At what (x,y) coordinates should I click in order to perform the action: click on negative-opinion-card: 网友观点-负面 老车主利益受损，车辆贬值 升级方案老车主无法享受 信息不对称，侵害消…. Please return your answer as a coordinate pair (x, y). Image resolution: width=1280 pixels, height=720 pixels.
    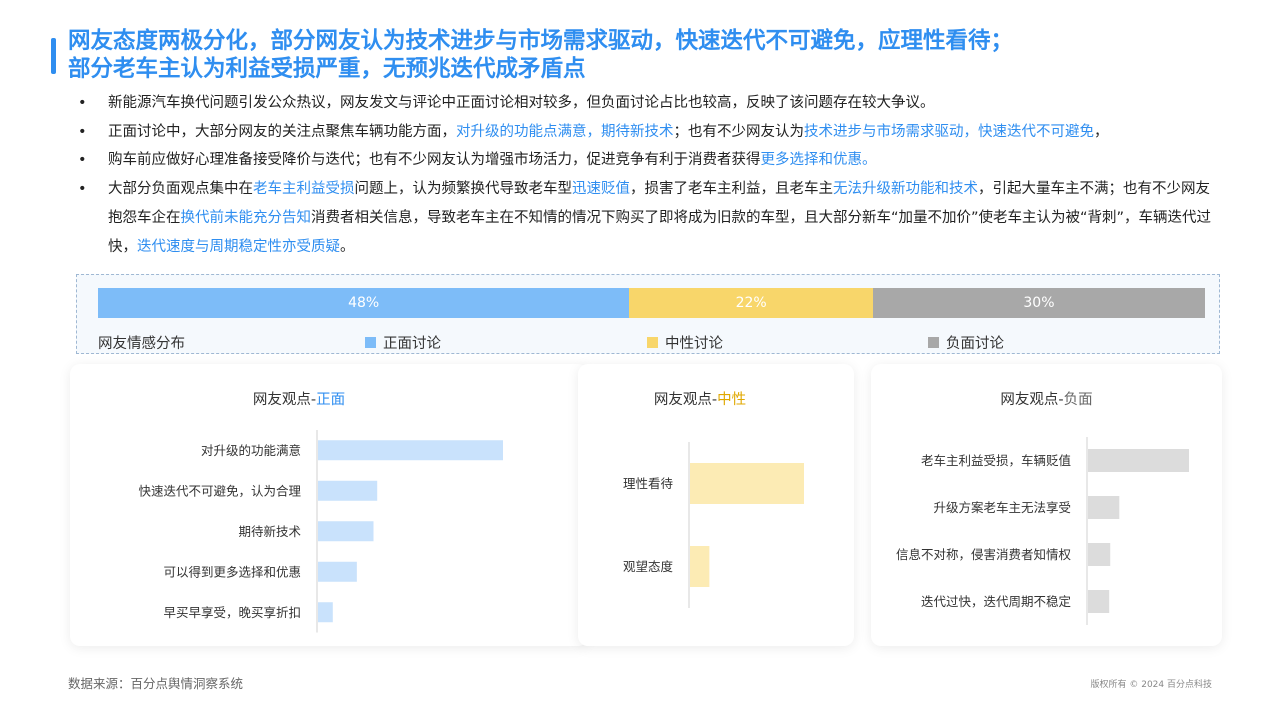
    Looking at the image, I should click on (1046, 505).